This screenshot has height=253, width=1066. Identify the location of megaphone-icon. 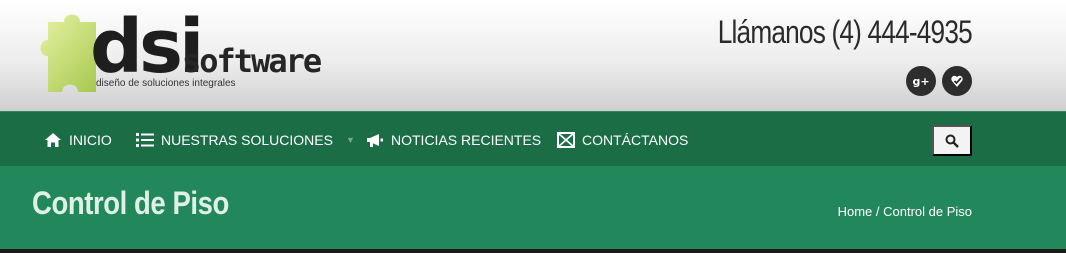
(375, 140).